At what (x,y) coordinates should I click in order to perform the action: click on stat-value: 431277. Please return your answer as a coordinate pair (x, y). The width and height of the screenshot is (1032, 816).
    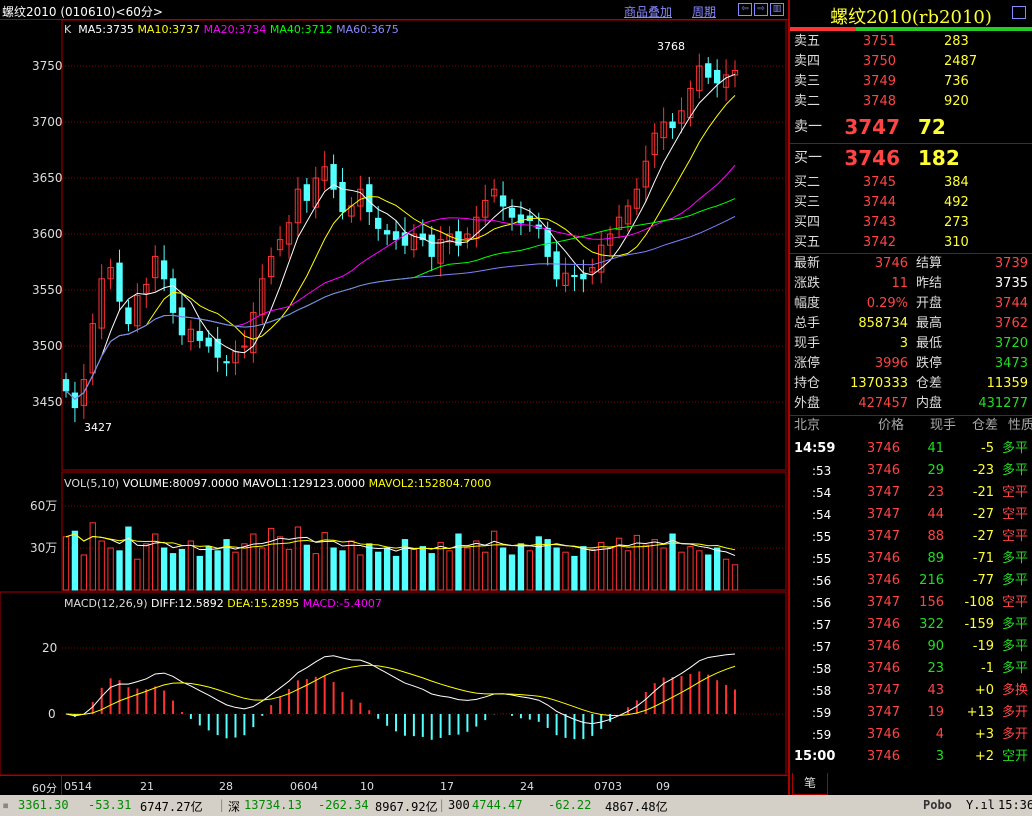
    Looking at the image, I should click on (1003, 403).